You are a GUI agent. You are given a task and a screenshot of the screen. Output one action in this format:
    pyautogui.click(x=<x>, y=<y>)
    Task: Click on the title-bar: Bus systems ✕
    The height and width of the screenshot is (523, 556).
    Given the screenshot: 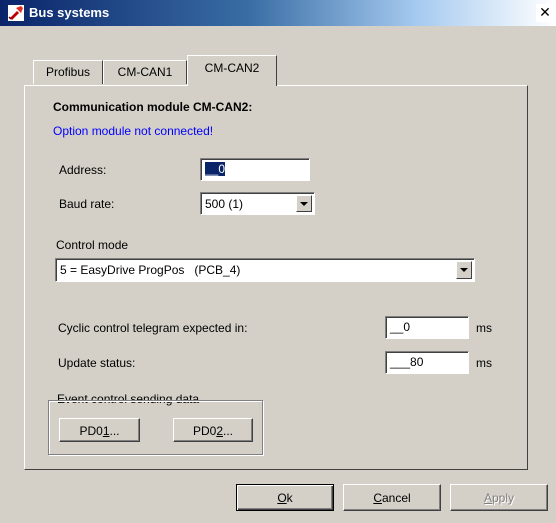 What is the action you would take?
    pyautogui.click(x=278, y=13)
    